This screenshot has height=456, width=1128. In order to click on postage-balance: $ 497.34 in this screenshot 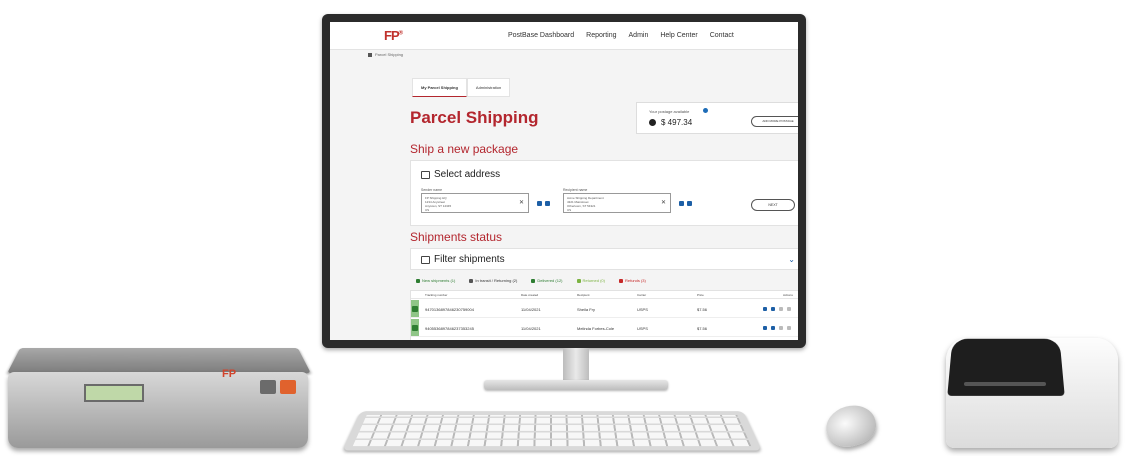, I will do `click(677, 122)`.